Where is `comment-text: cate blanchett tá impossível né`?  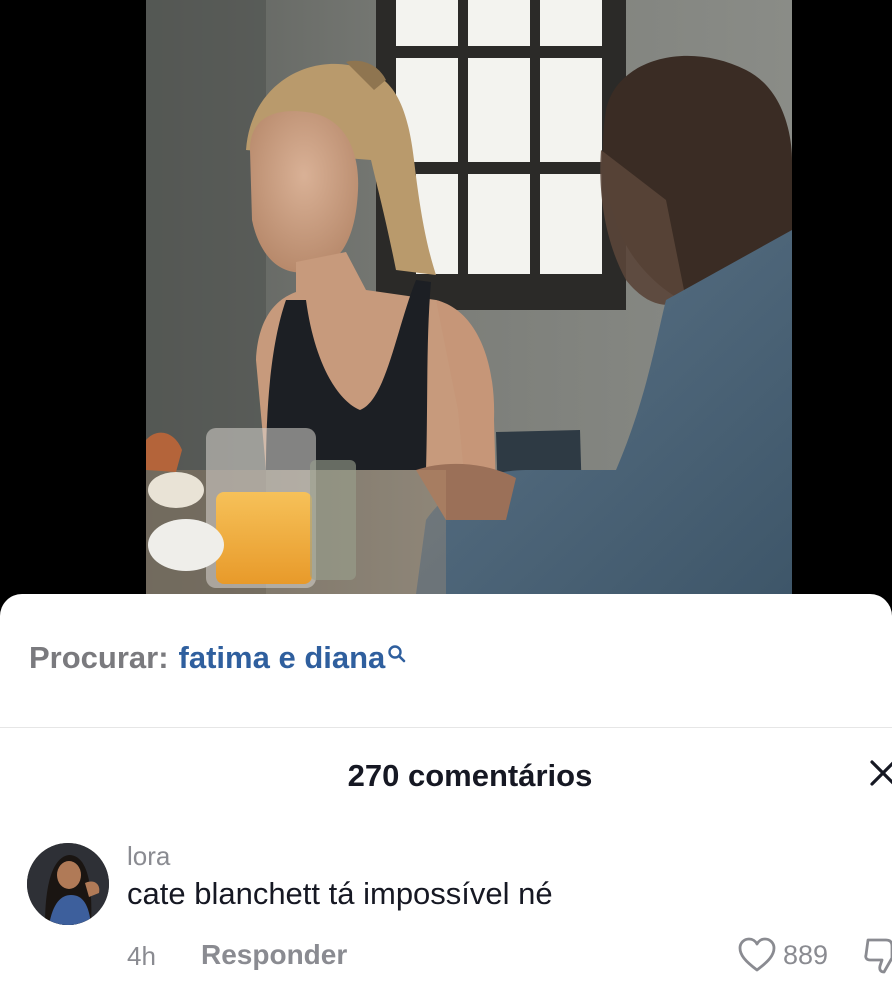
comment-text: cate blanchett tá impossível né is located at coordinates (340, 893).